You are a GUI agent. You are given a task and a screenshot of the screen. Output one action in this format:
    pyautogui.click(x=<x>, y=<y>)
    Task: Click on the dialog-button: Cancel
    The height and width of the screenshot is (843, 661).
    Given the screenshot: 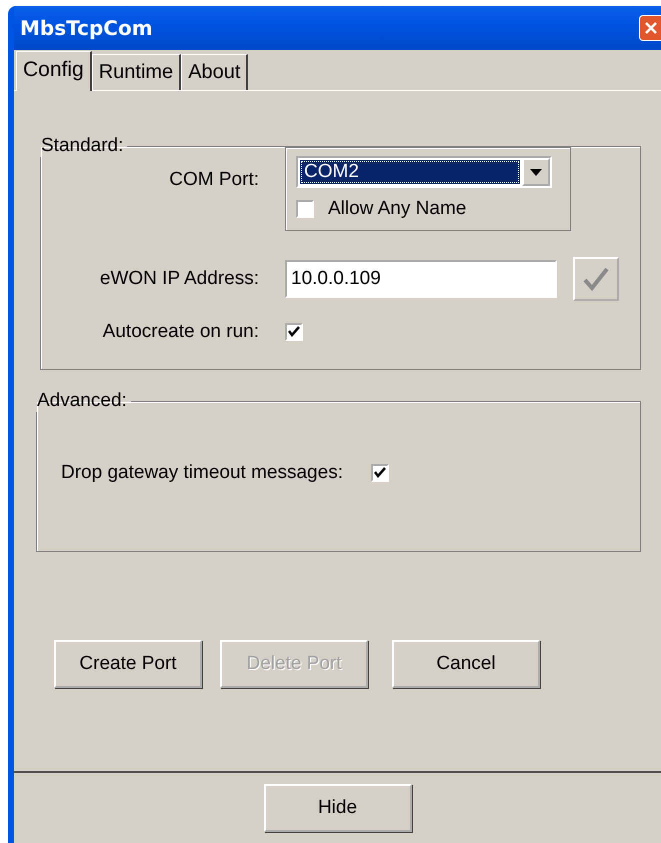 What is the action you would take?
    pyautogui.click(x=466, y=664)
    